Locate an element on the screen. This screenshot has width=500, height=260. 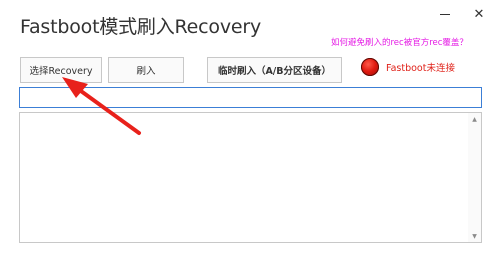
minimize-icon is located at coordinates (445, 14).